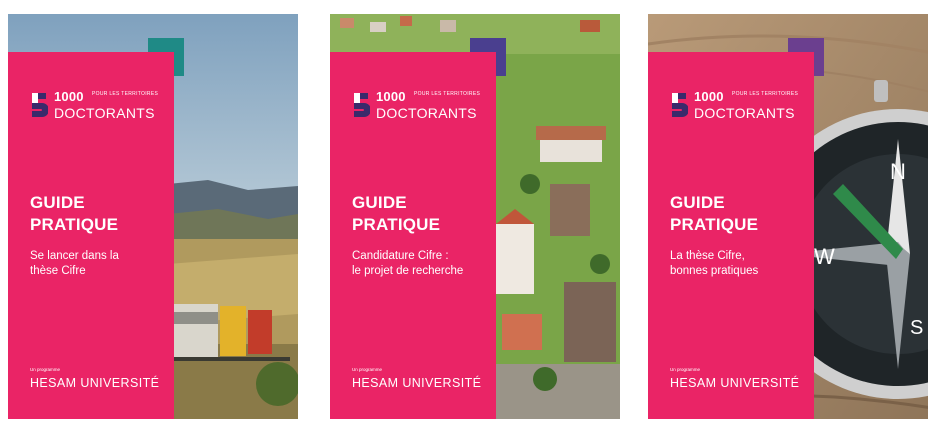  Describe the element at coordinates (58, 271) in the screenshot. I see `subtitle-line-2: thèse Cifre` at that location.